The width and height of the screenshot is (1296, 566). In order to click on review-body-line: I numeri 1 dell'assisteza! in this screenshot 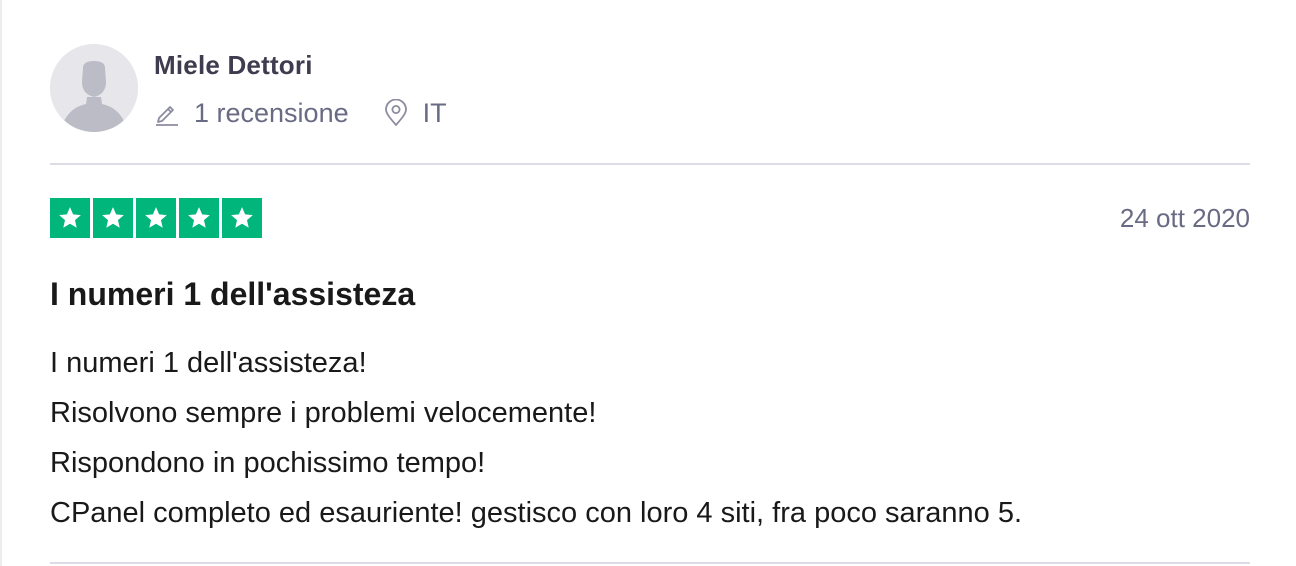, I will do `click(208, 363)`.